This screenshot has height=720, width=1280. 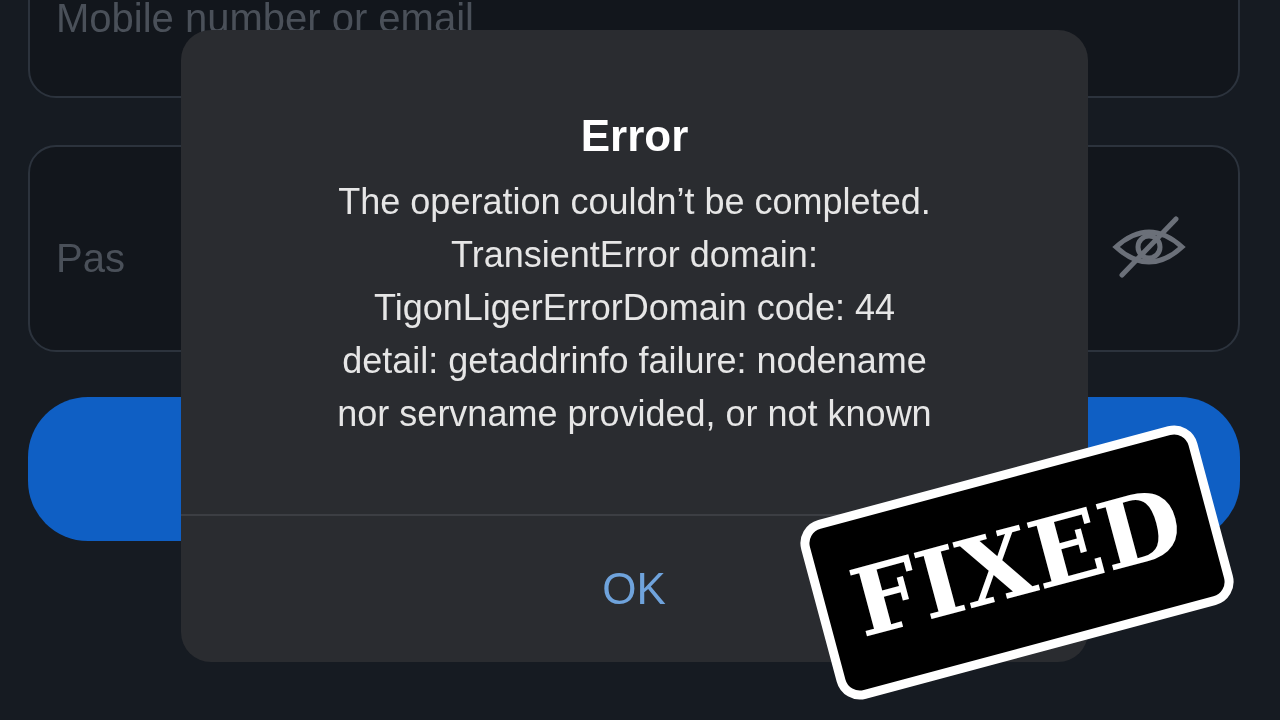 I want to click on alert-message-line: The operation couldn’t be completed., so click(x=634, y=201).